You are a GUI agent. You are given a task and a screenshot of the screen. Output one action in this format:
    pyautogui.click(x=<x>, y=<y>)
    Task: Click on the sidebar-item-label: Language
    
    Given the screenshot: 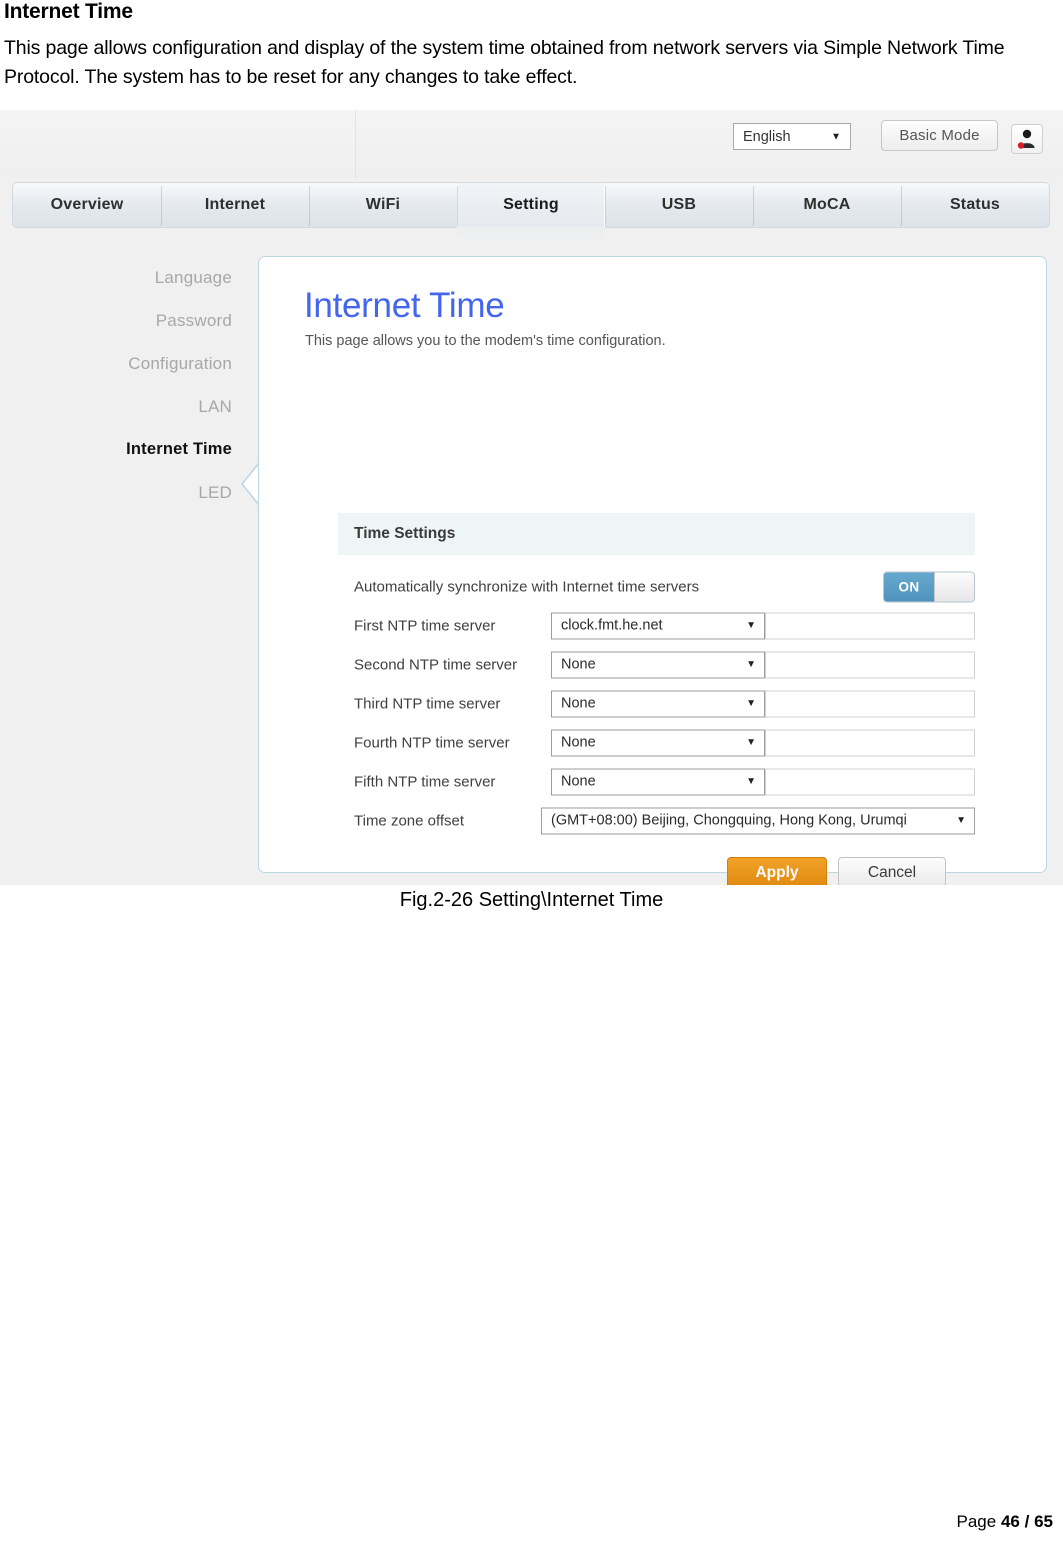 What is the action you would take?
    pyautogui.click(x=193, y=277)
    